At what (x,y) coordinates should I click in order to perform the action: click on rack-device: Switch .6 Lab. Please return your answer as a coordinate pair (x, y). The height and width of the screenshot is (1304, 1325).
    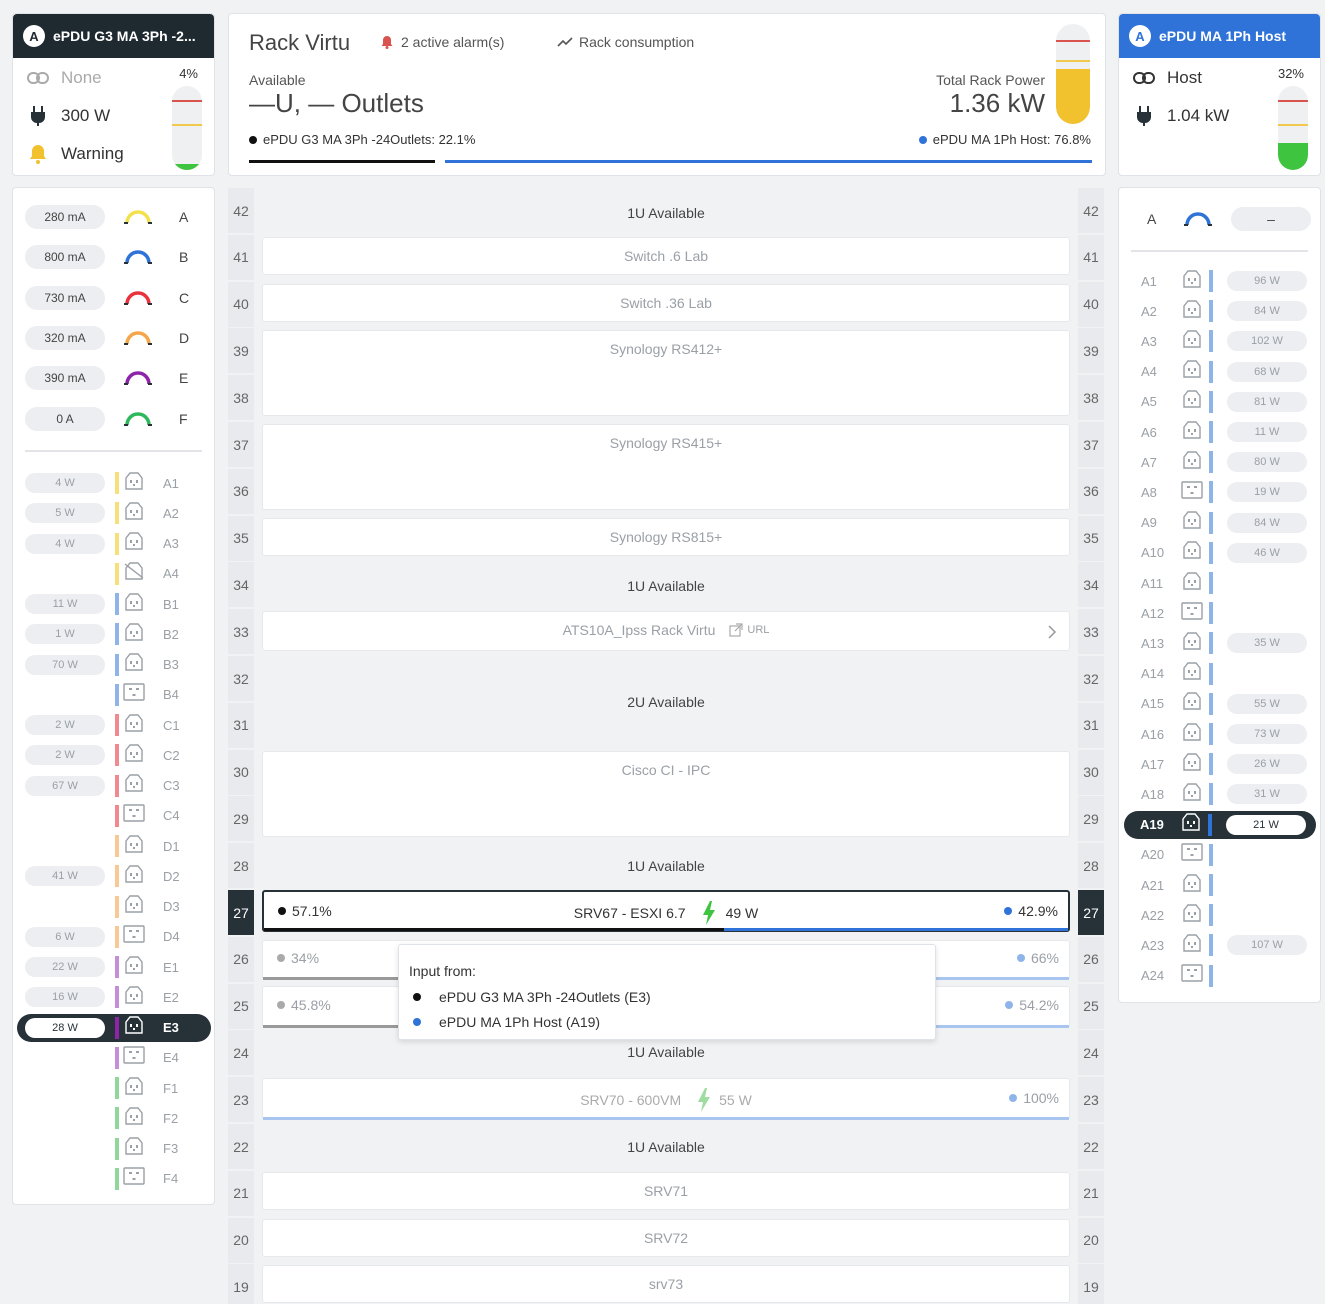
    Looking at the image, I should click on (666, 256).